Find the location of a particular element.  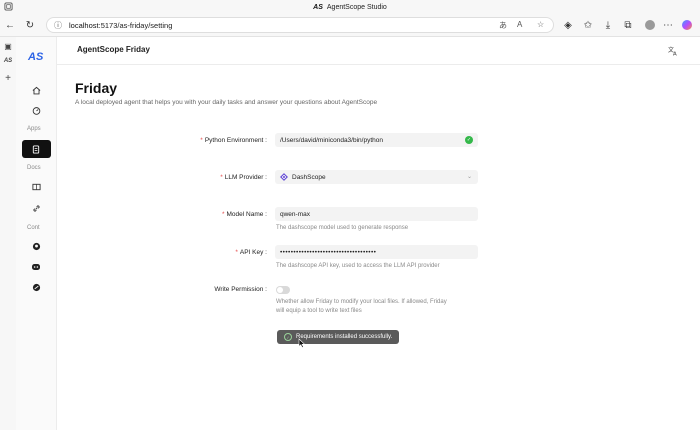

copilot-button is located at coordinates (687, 25).